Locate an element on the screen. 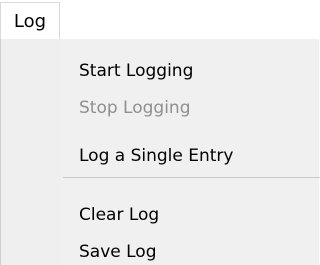  log-menu-title: Log is located at coordinates (30, 21).